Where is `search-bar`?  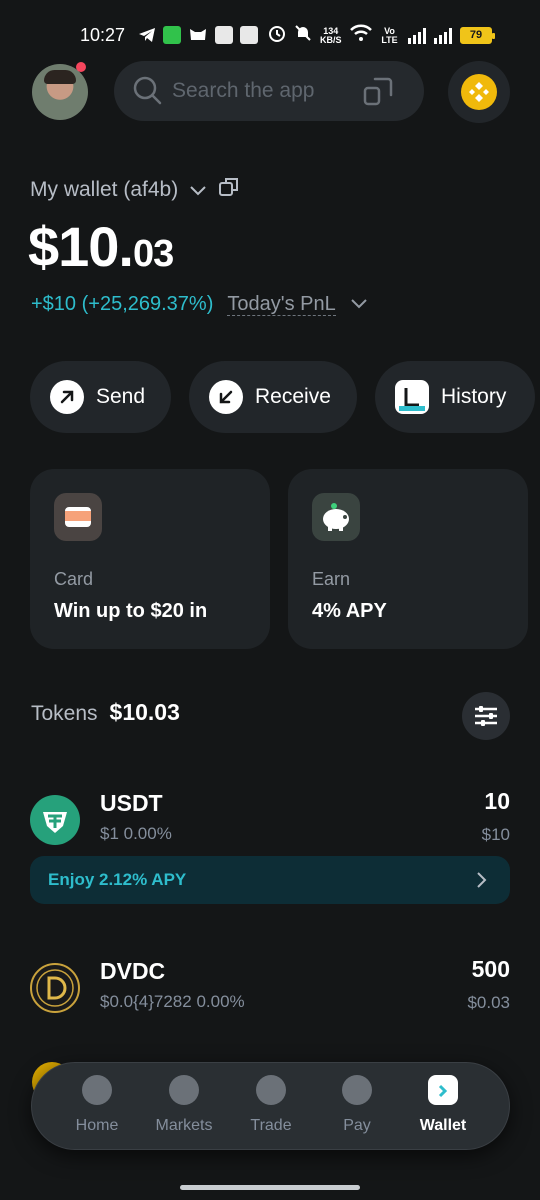 search-bar is located at coordinates (269, 91).